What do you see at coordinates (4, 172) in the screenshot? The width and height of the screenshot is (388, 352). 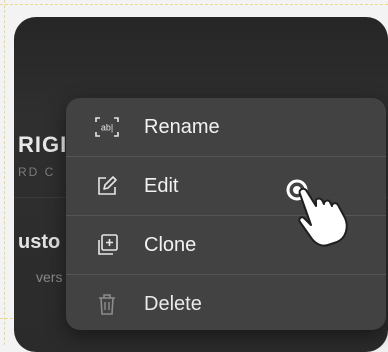 I see `guide-line-left` at bounding box center [4, 172].